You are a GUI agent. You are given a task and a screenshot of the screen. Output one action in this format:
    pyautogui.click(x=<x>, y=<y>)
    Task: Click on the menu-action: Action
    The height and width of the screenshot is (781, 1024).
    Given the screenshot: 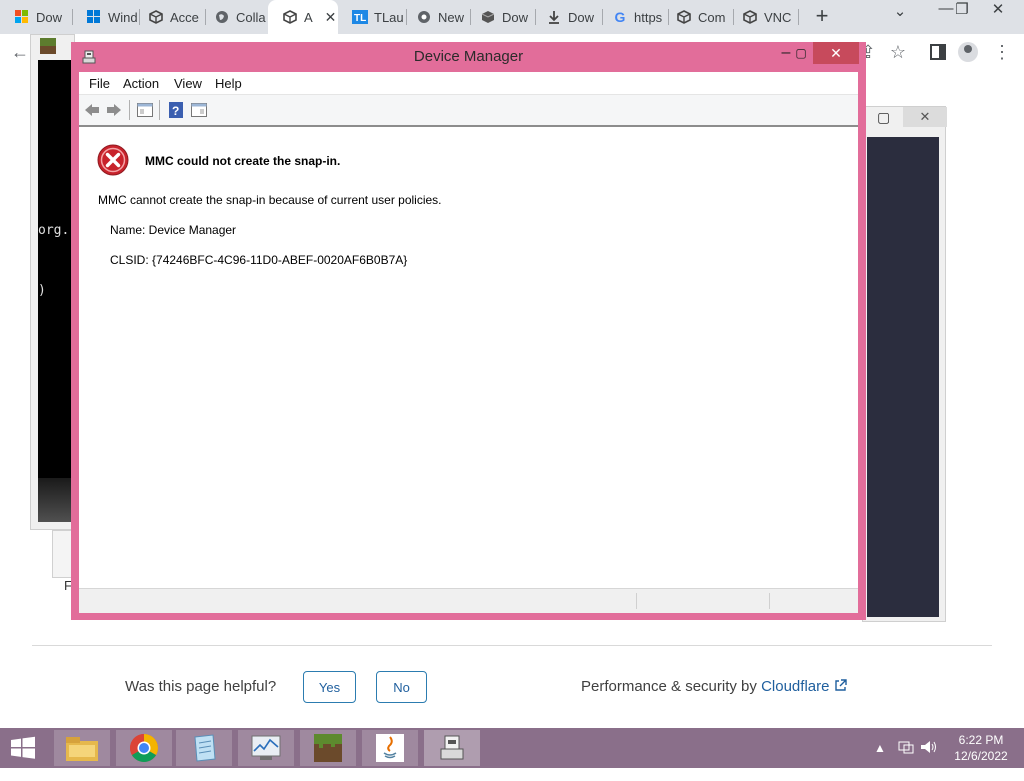 What is the action you would take?
    pyautogui.click(x=141, y=83)
    